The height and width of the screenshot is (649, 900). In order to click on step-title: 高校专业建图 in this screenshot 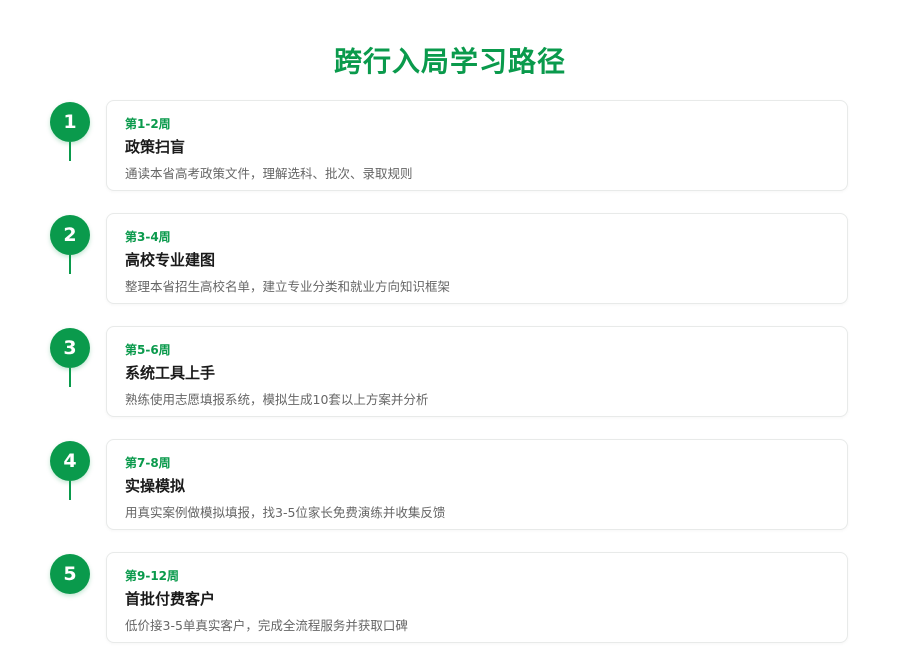, I will do `click(170, 260)`.